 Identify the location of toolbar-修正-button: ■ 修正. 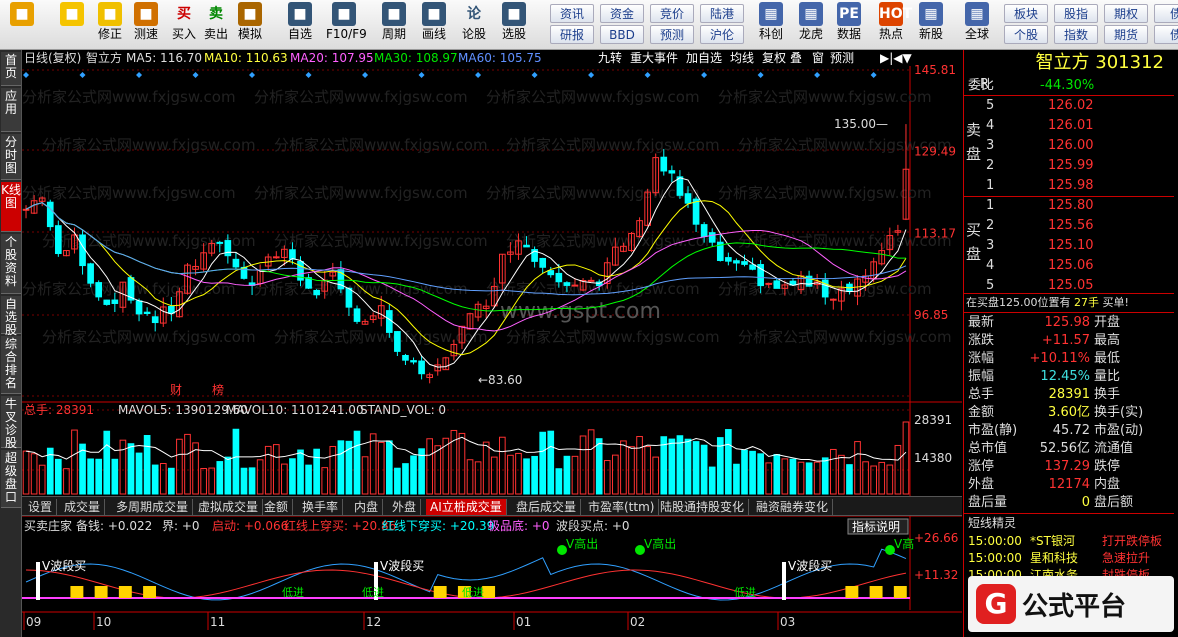
(110, 25).